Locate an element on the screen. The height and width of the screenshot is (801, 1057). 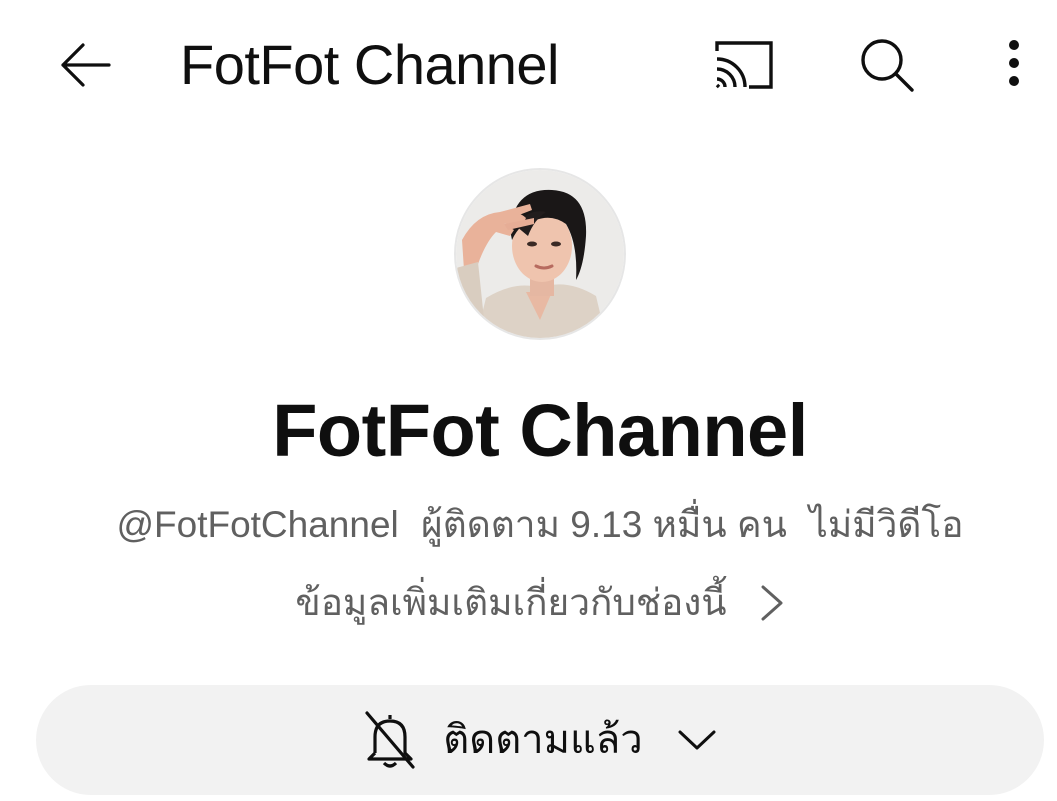
search-icon is located at coordinates (887, 65).